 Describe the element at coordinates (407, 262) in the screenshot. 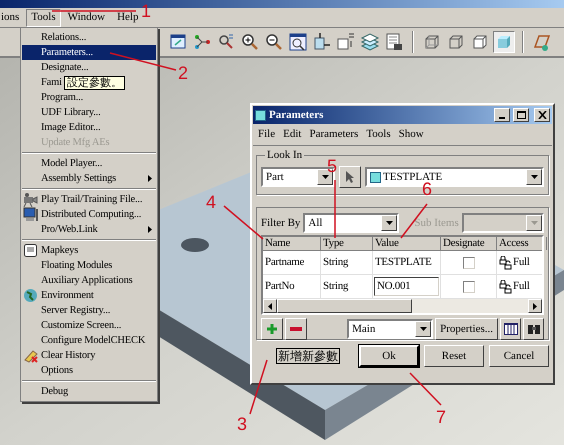

I see `table-cell: TESTPLATE` at that location.